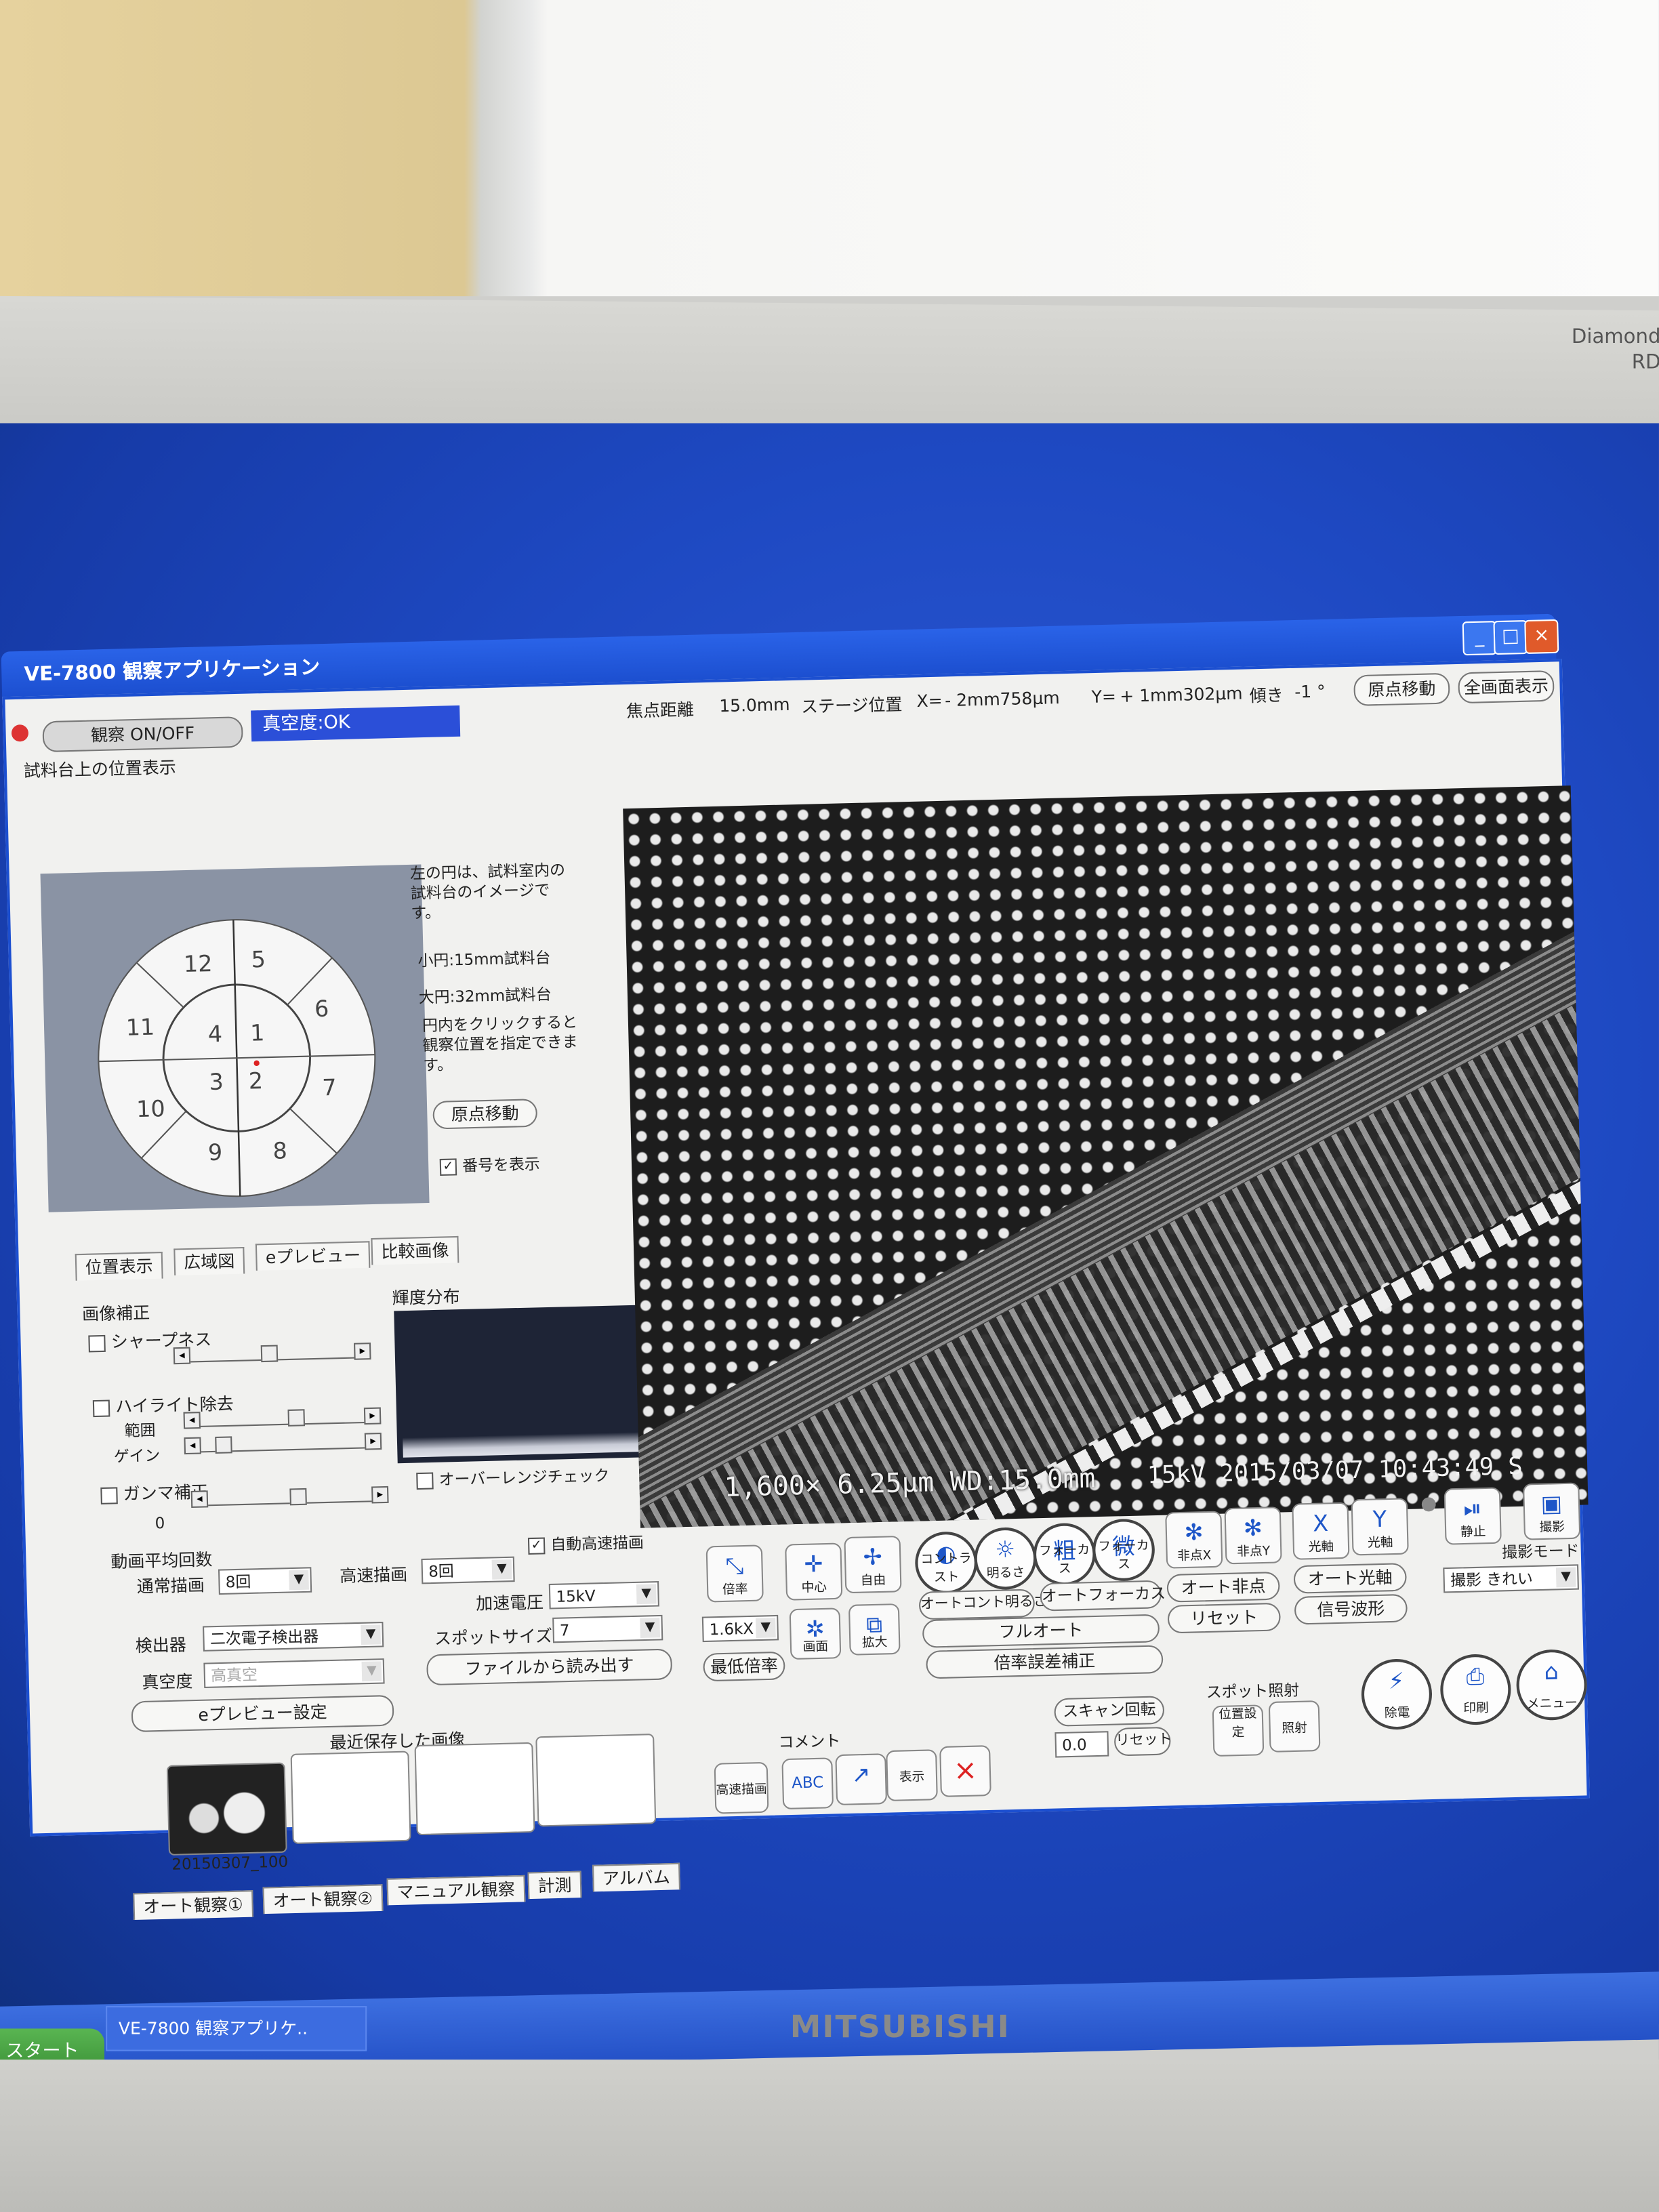 The height and width of the screenshot is (2212, 1659). Describe the element at coordinates (983, 1604) in the screenshot. I see `auto-contrast-brightness-button: オートコント明るさ` at that location.